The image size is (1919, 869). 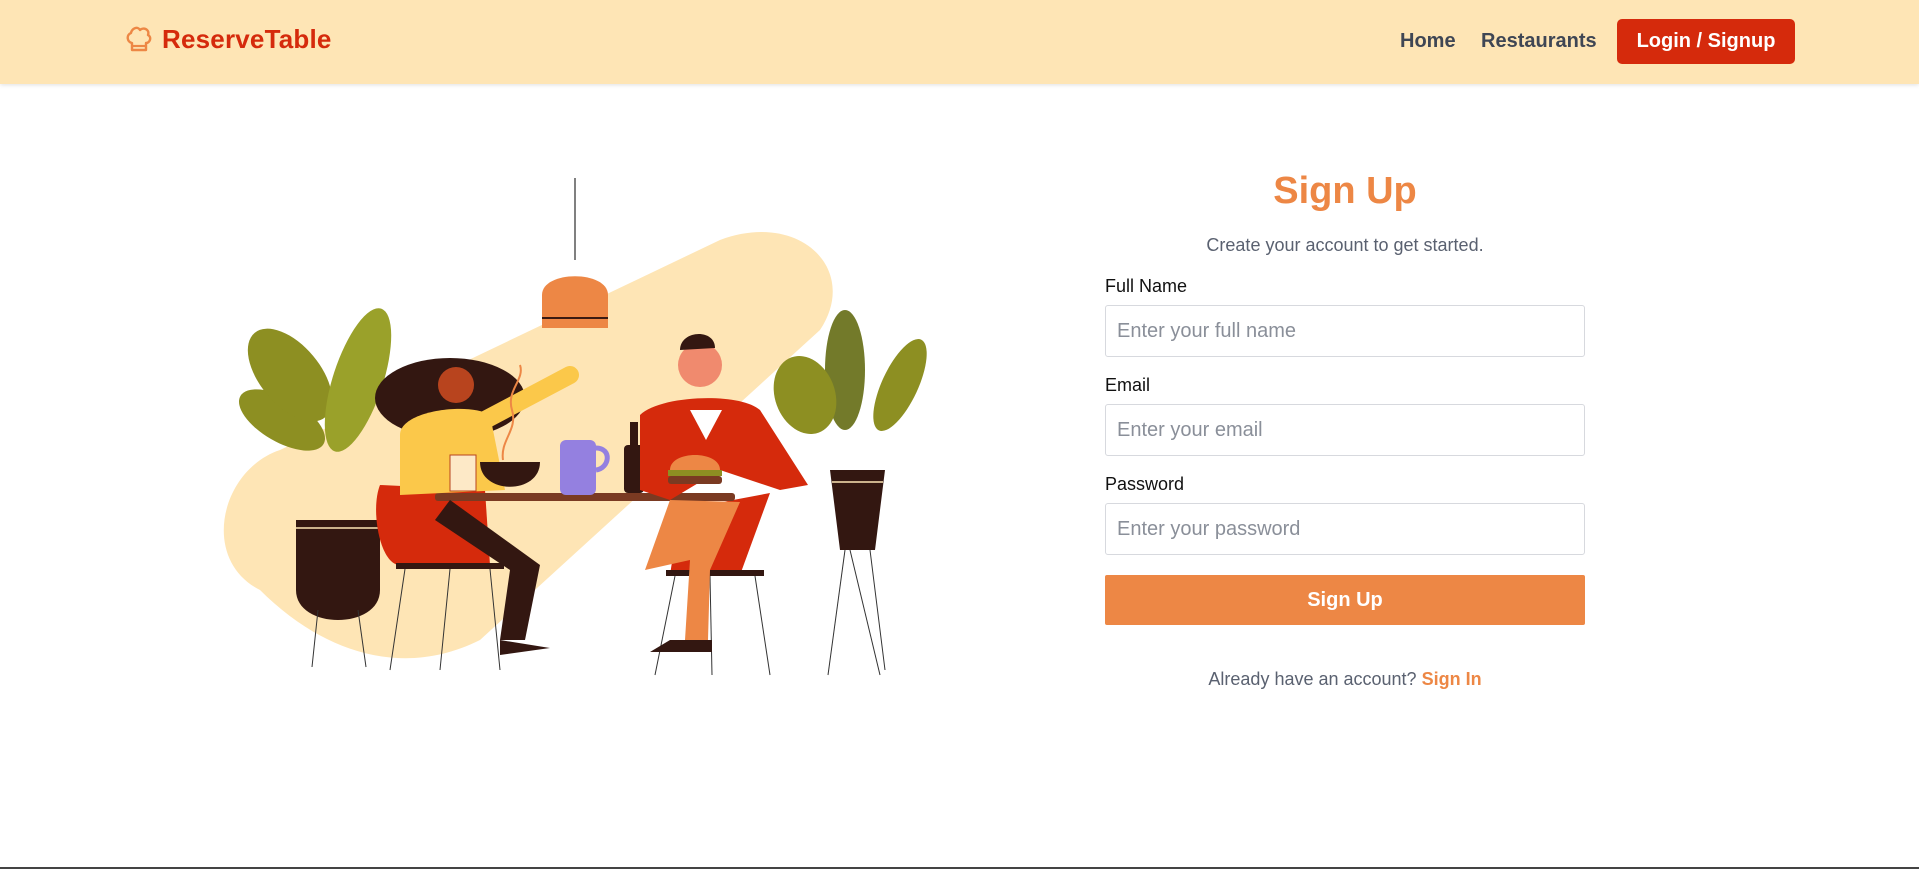 What do you see at coordinates (1345, 191) in the screenshot?
I see `page-title: Sign Up` at bounding box center [1345, 191].